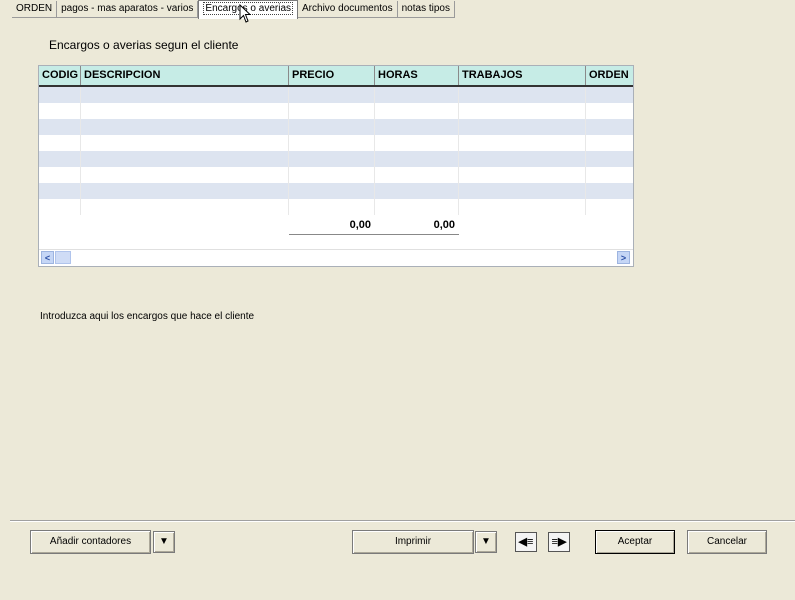 This screenshot has height=600, width=795. What do you see at coordinates (128, 9) in the screenshot?
I see `tab-pagos: pagos - mas aparatos - varios` at bounding box center [128, 9].